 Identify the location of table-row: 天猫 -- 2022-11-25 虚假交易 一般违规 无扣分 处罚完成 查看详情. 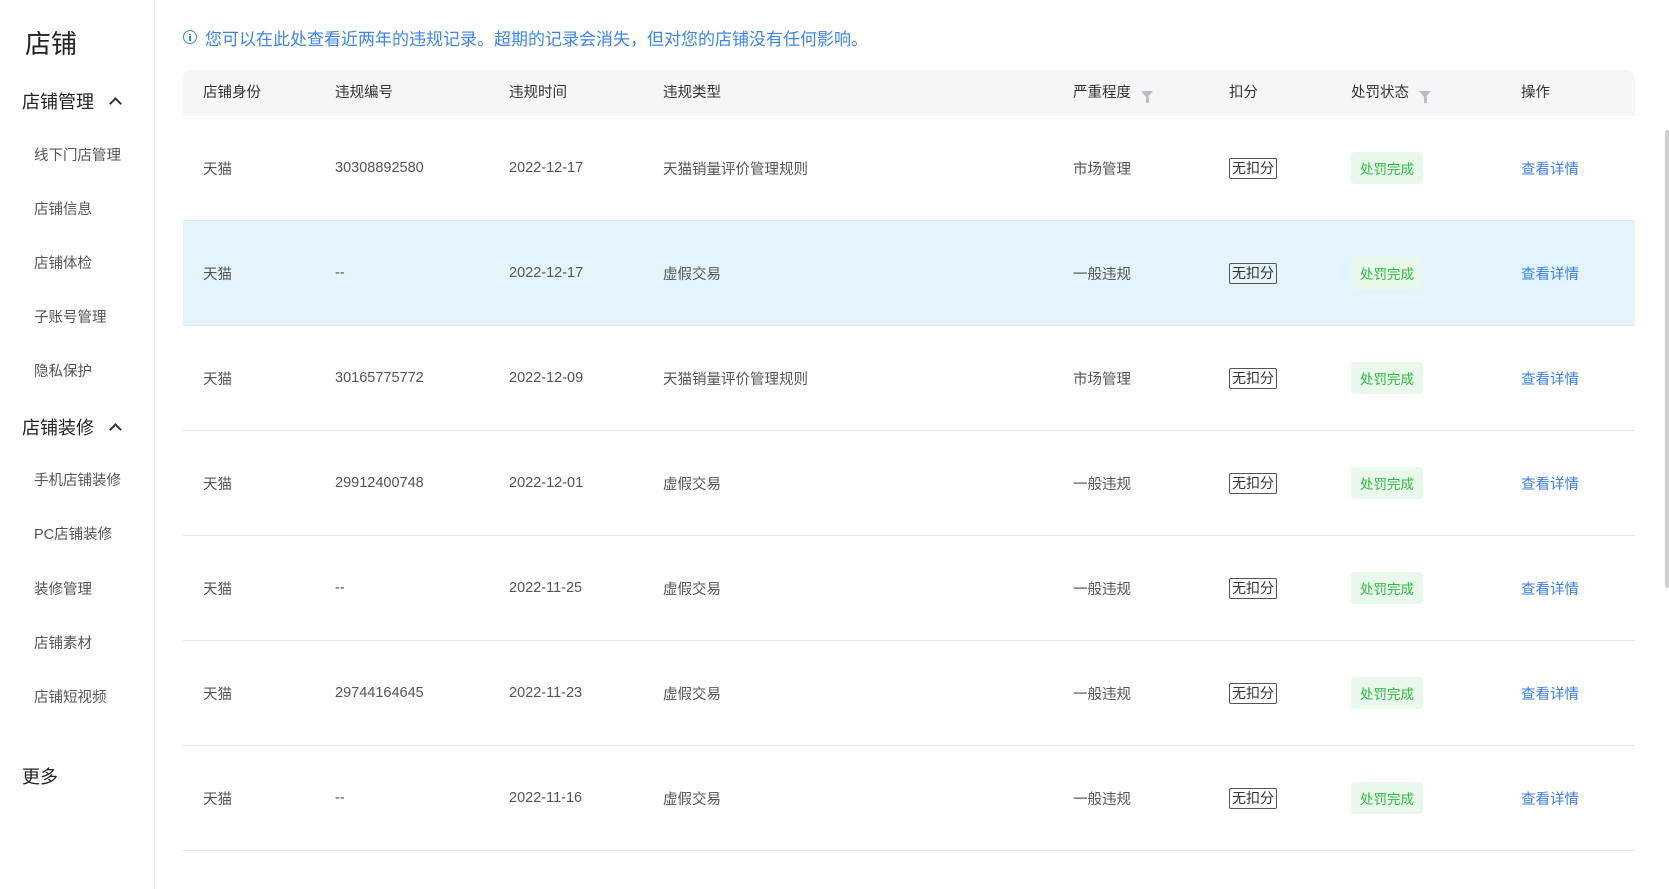
(909, 588).